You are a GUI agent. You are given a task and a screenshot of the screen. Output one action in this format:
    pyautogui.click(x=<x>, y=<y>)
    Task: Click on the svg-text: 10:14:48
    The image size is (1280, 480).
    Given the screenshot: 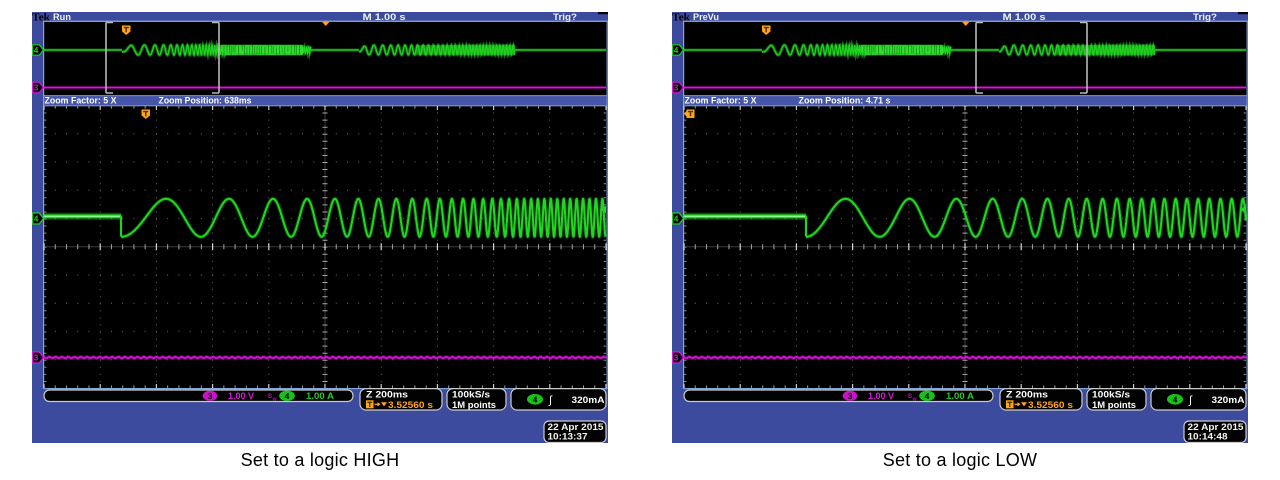 What is the action you would take?
    pyautogui.click(x=1208, y=437)
    